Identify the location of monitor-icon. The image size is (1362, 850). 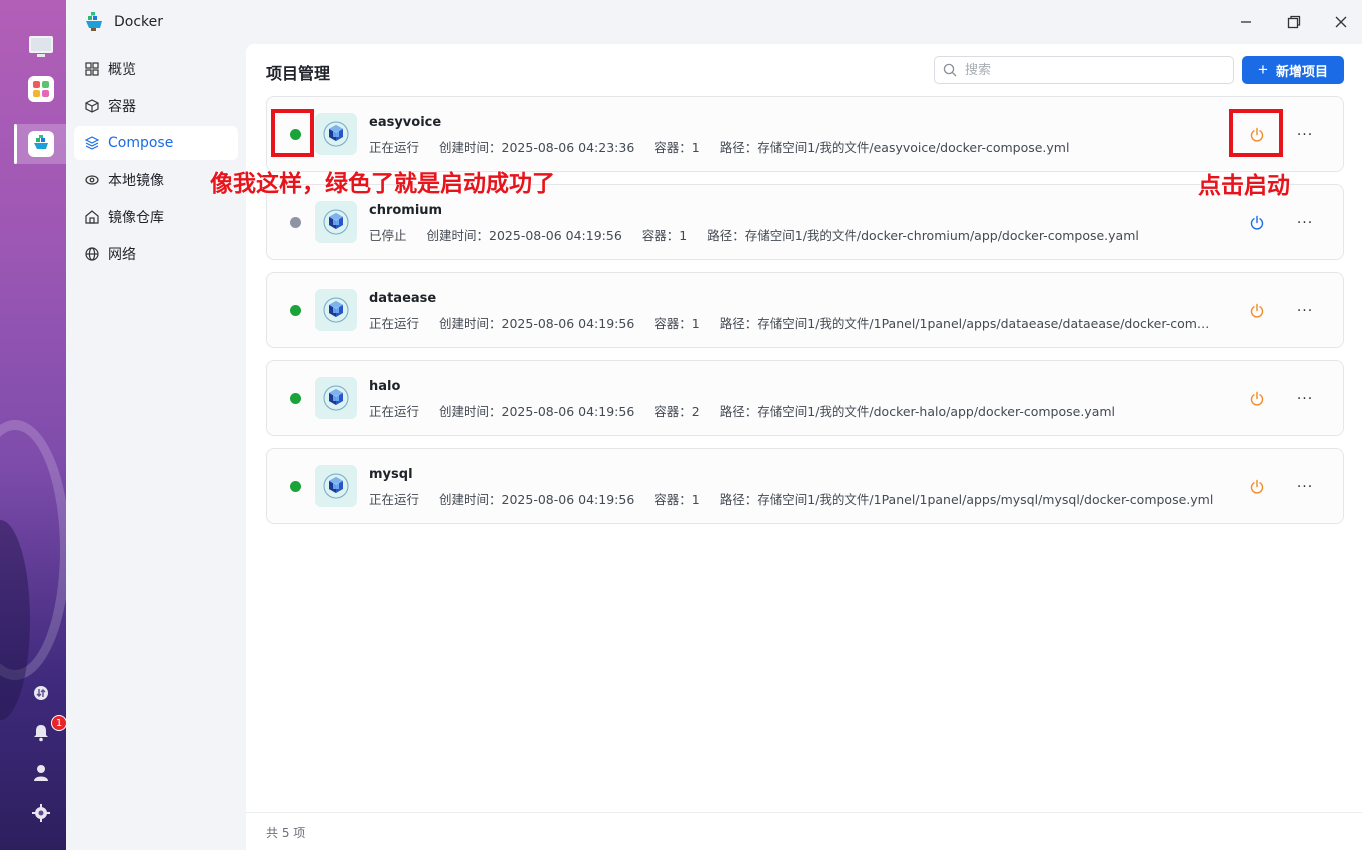
(41, 47).